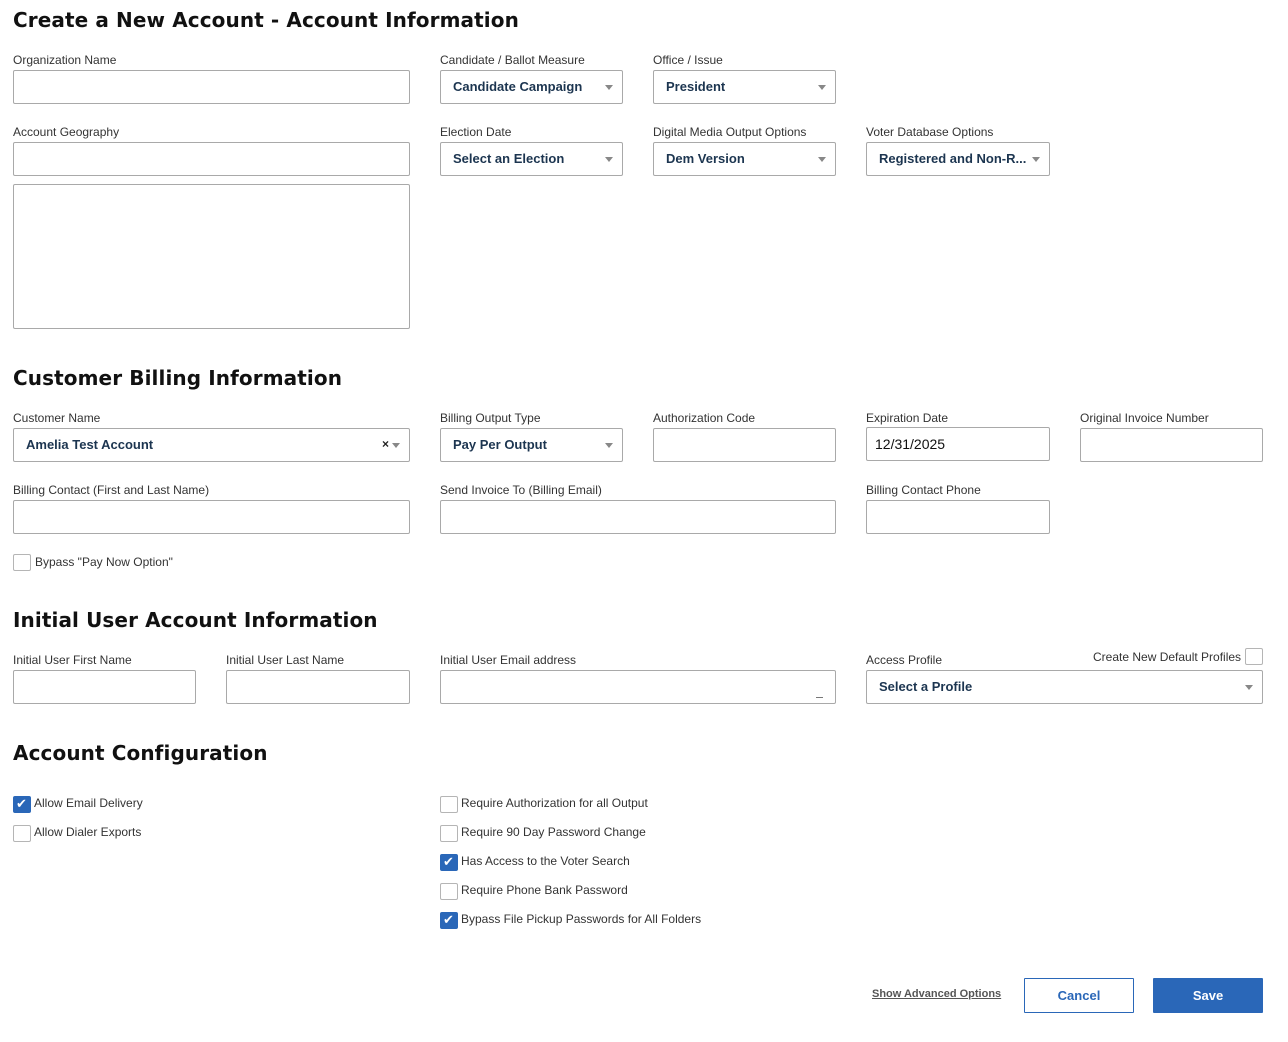  Describe the element at coordinates (1167, 657) in the screenshot. I see `default-profiles-label: Create New Default Profiles` at that location.